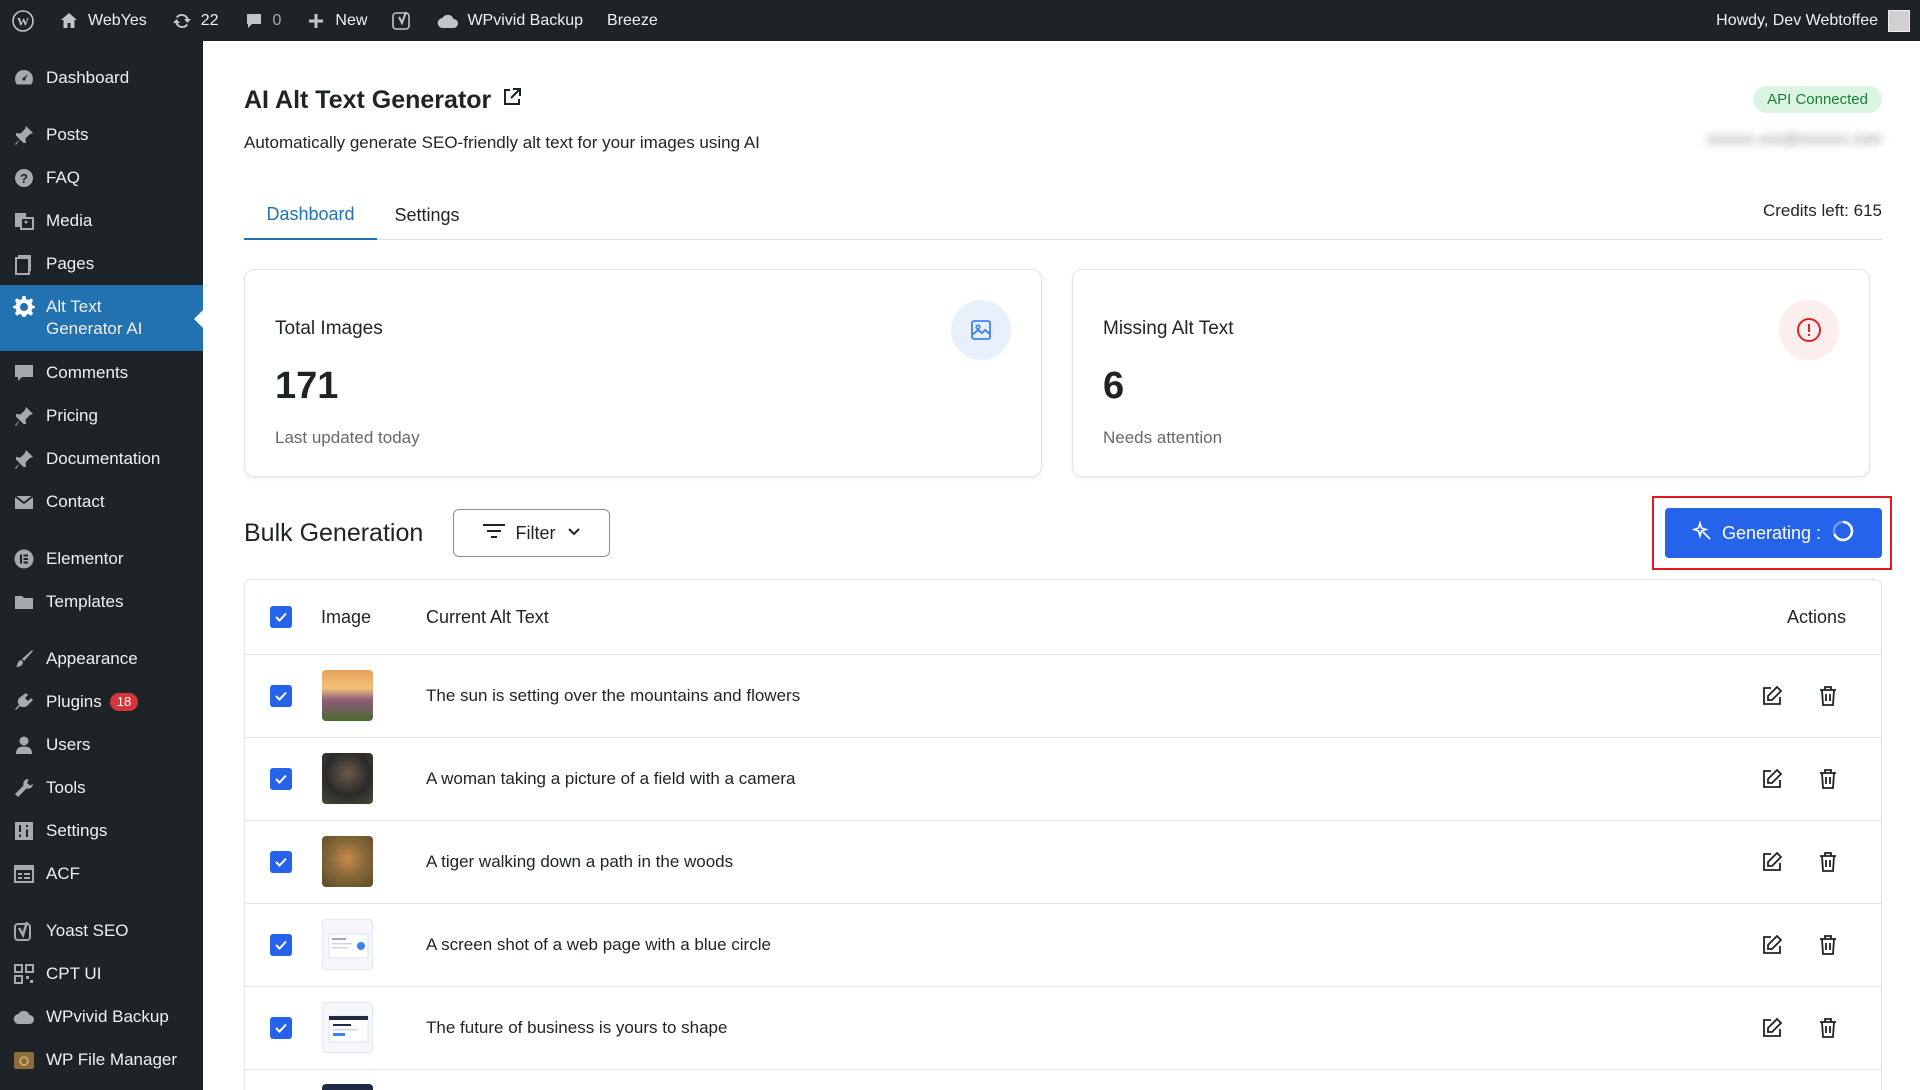  What do you see at coordinates (307, 386) in the screenshot?
I see `card-value: 171` at bounding box center [307, 386].